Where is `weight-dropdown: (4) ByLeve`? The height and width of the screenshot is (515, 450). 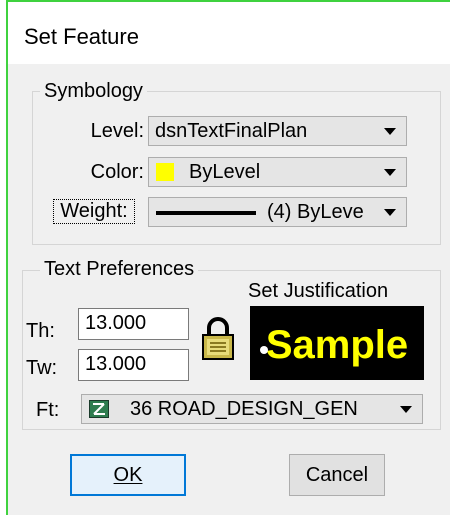
weight-dropdown: (4) ByLeve is located at coordinates (277, 212).